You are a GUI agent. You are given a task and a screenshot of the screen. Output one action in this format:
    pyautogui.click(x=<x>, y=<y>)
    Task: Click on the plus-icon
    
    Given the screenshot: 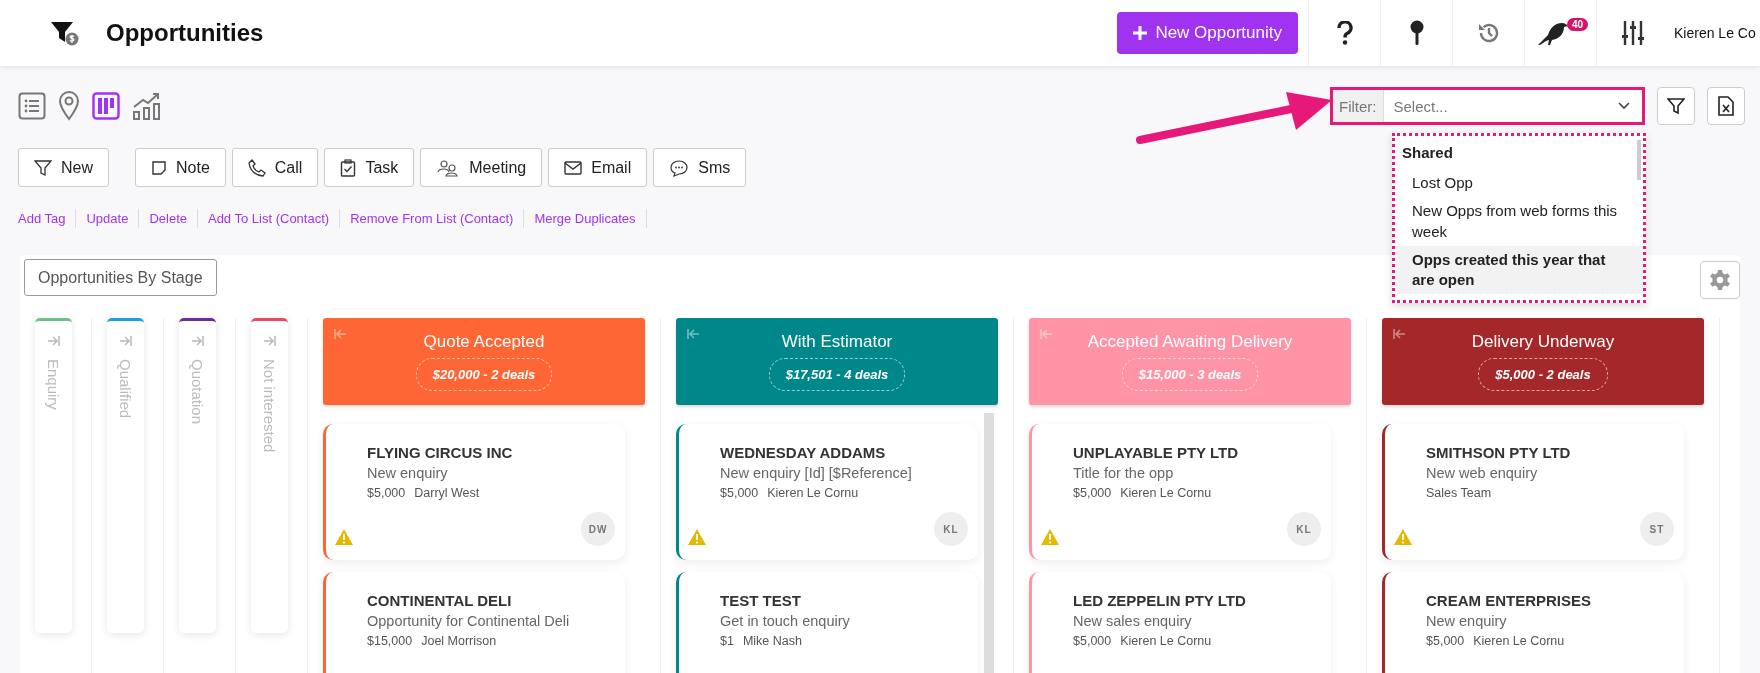 What is the action you would take?
    pyautogui.click(x=1140, y=33)
    